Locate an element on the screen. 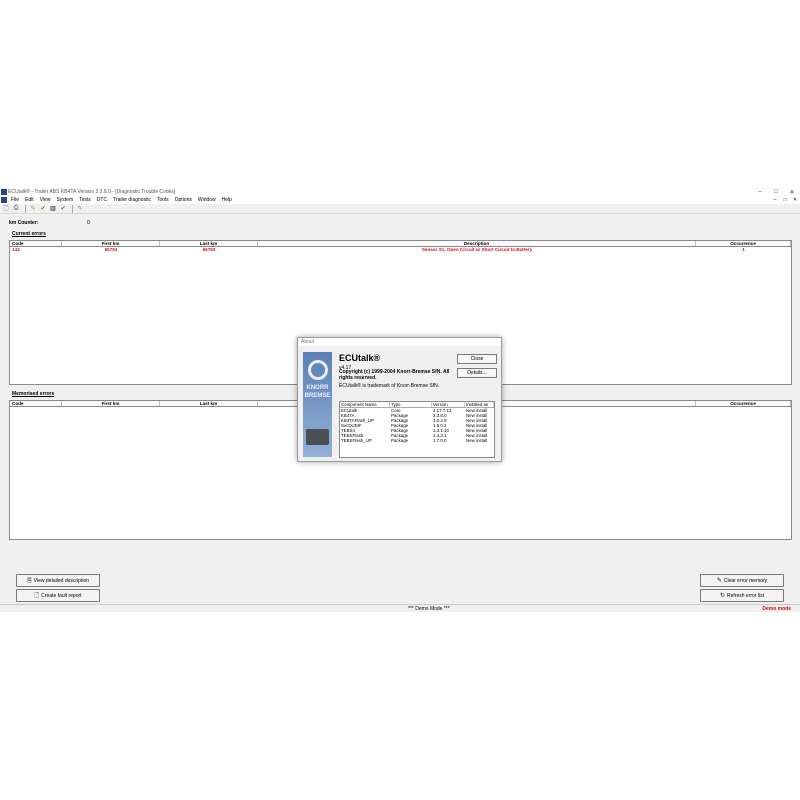  status-bar: *** Demo Mode *** Demo mode is located at coordinates (400, 608).